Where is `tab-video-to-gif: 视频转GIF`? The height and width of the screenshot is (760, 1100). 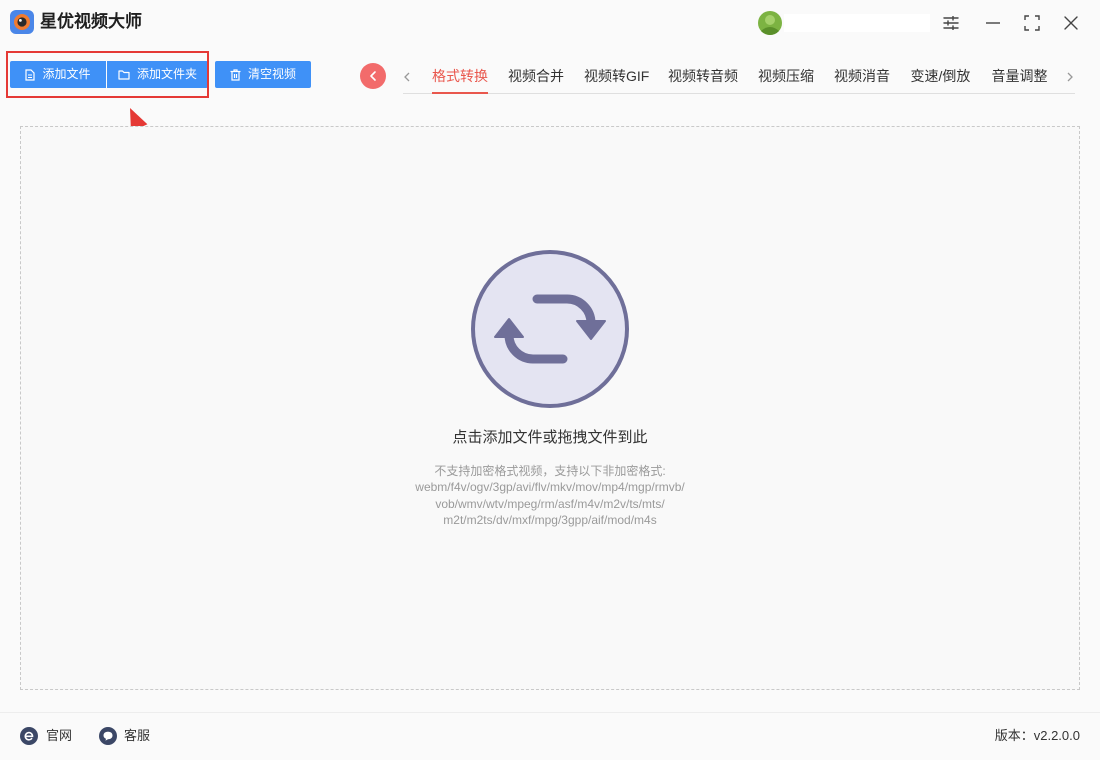
tab-video-to-gif: 视频转GIF is located at coordinates (616, 80).